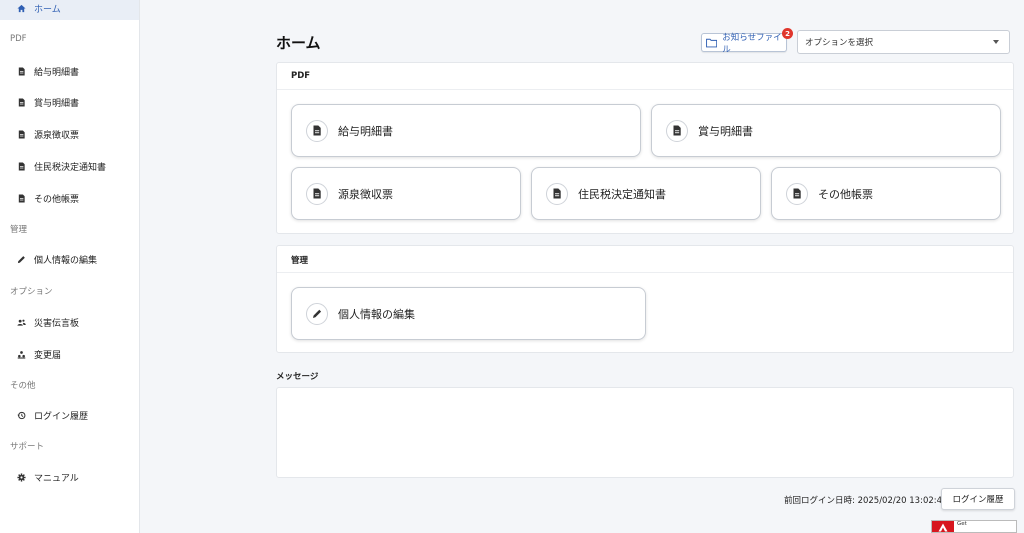 The width and height of the screenshot is (1024, 533). I want to click on bonus-statement-button: 賞与明細書, so click(826, 130).